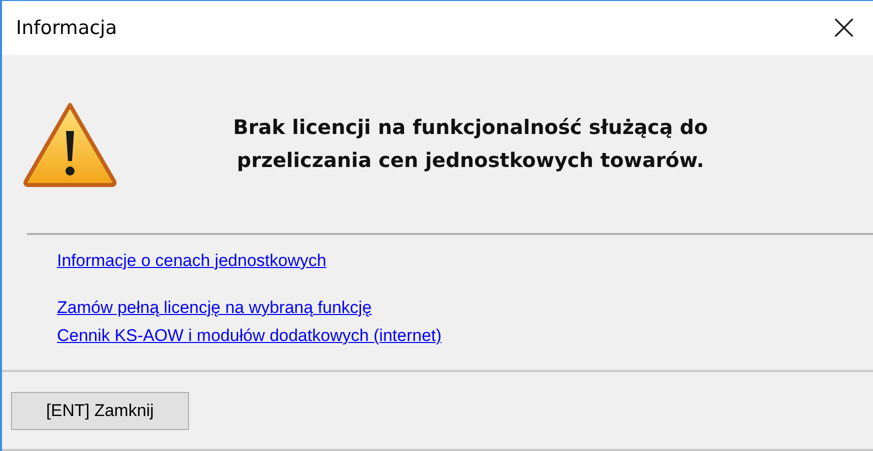 Image resolution: width=873 pixels, height=451 pixels. Describe the element at coordinates (470, 127) in the screenshot. I see `message-text: Brak licencji na funkcjonalność służącą do` at that location.